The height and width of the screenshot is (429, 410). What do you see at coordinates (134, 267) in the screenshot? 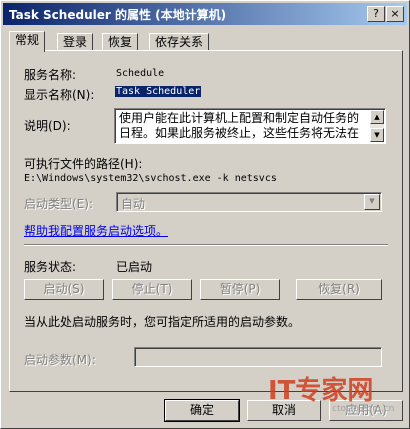
I see `service-status-value: 已启动` at bounding box center [134, 267].